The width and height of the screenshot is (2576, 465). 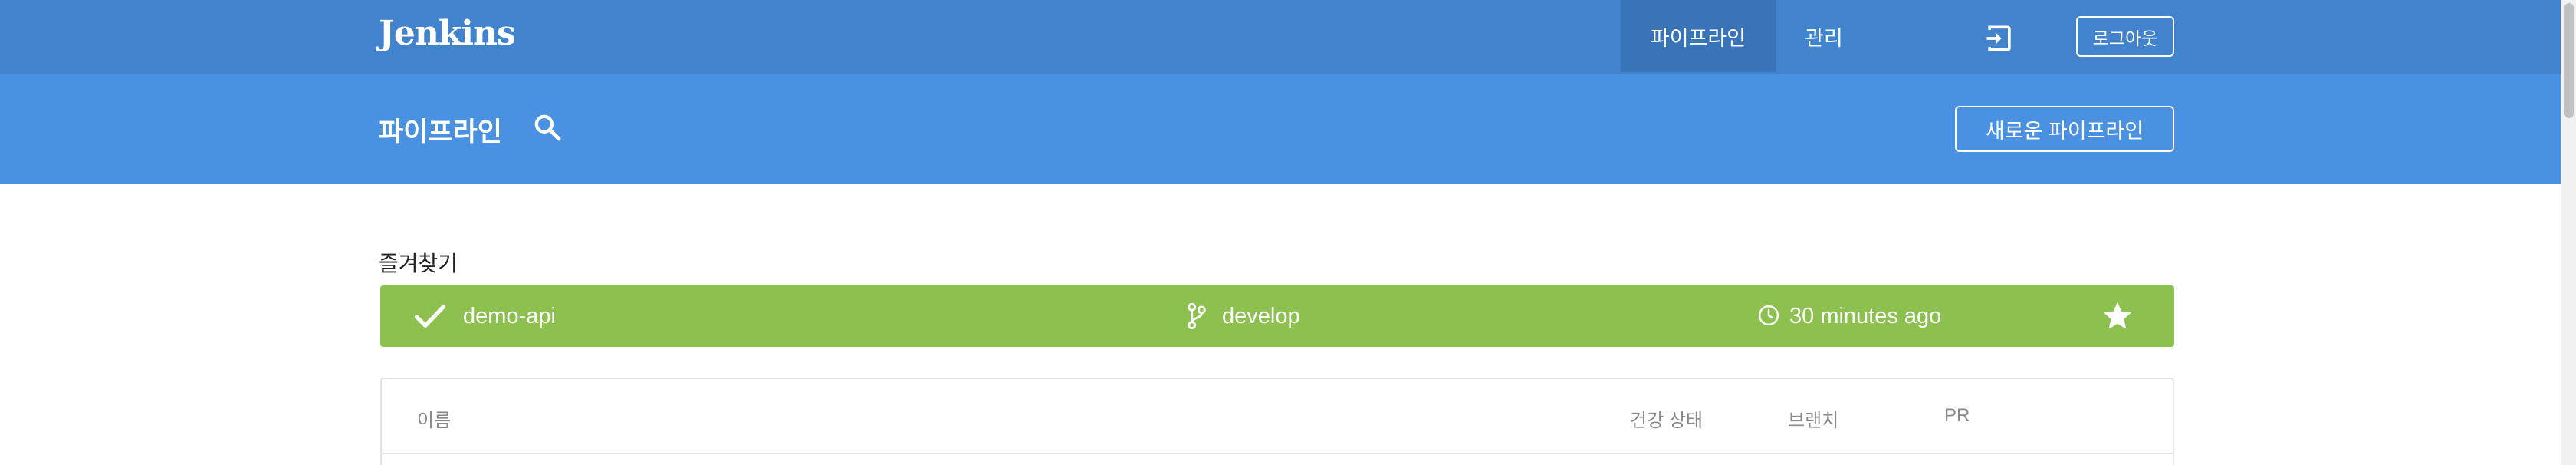 I want to click on search-icon, so click(x=548, y=127).